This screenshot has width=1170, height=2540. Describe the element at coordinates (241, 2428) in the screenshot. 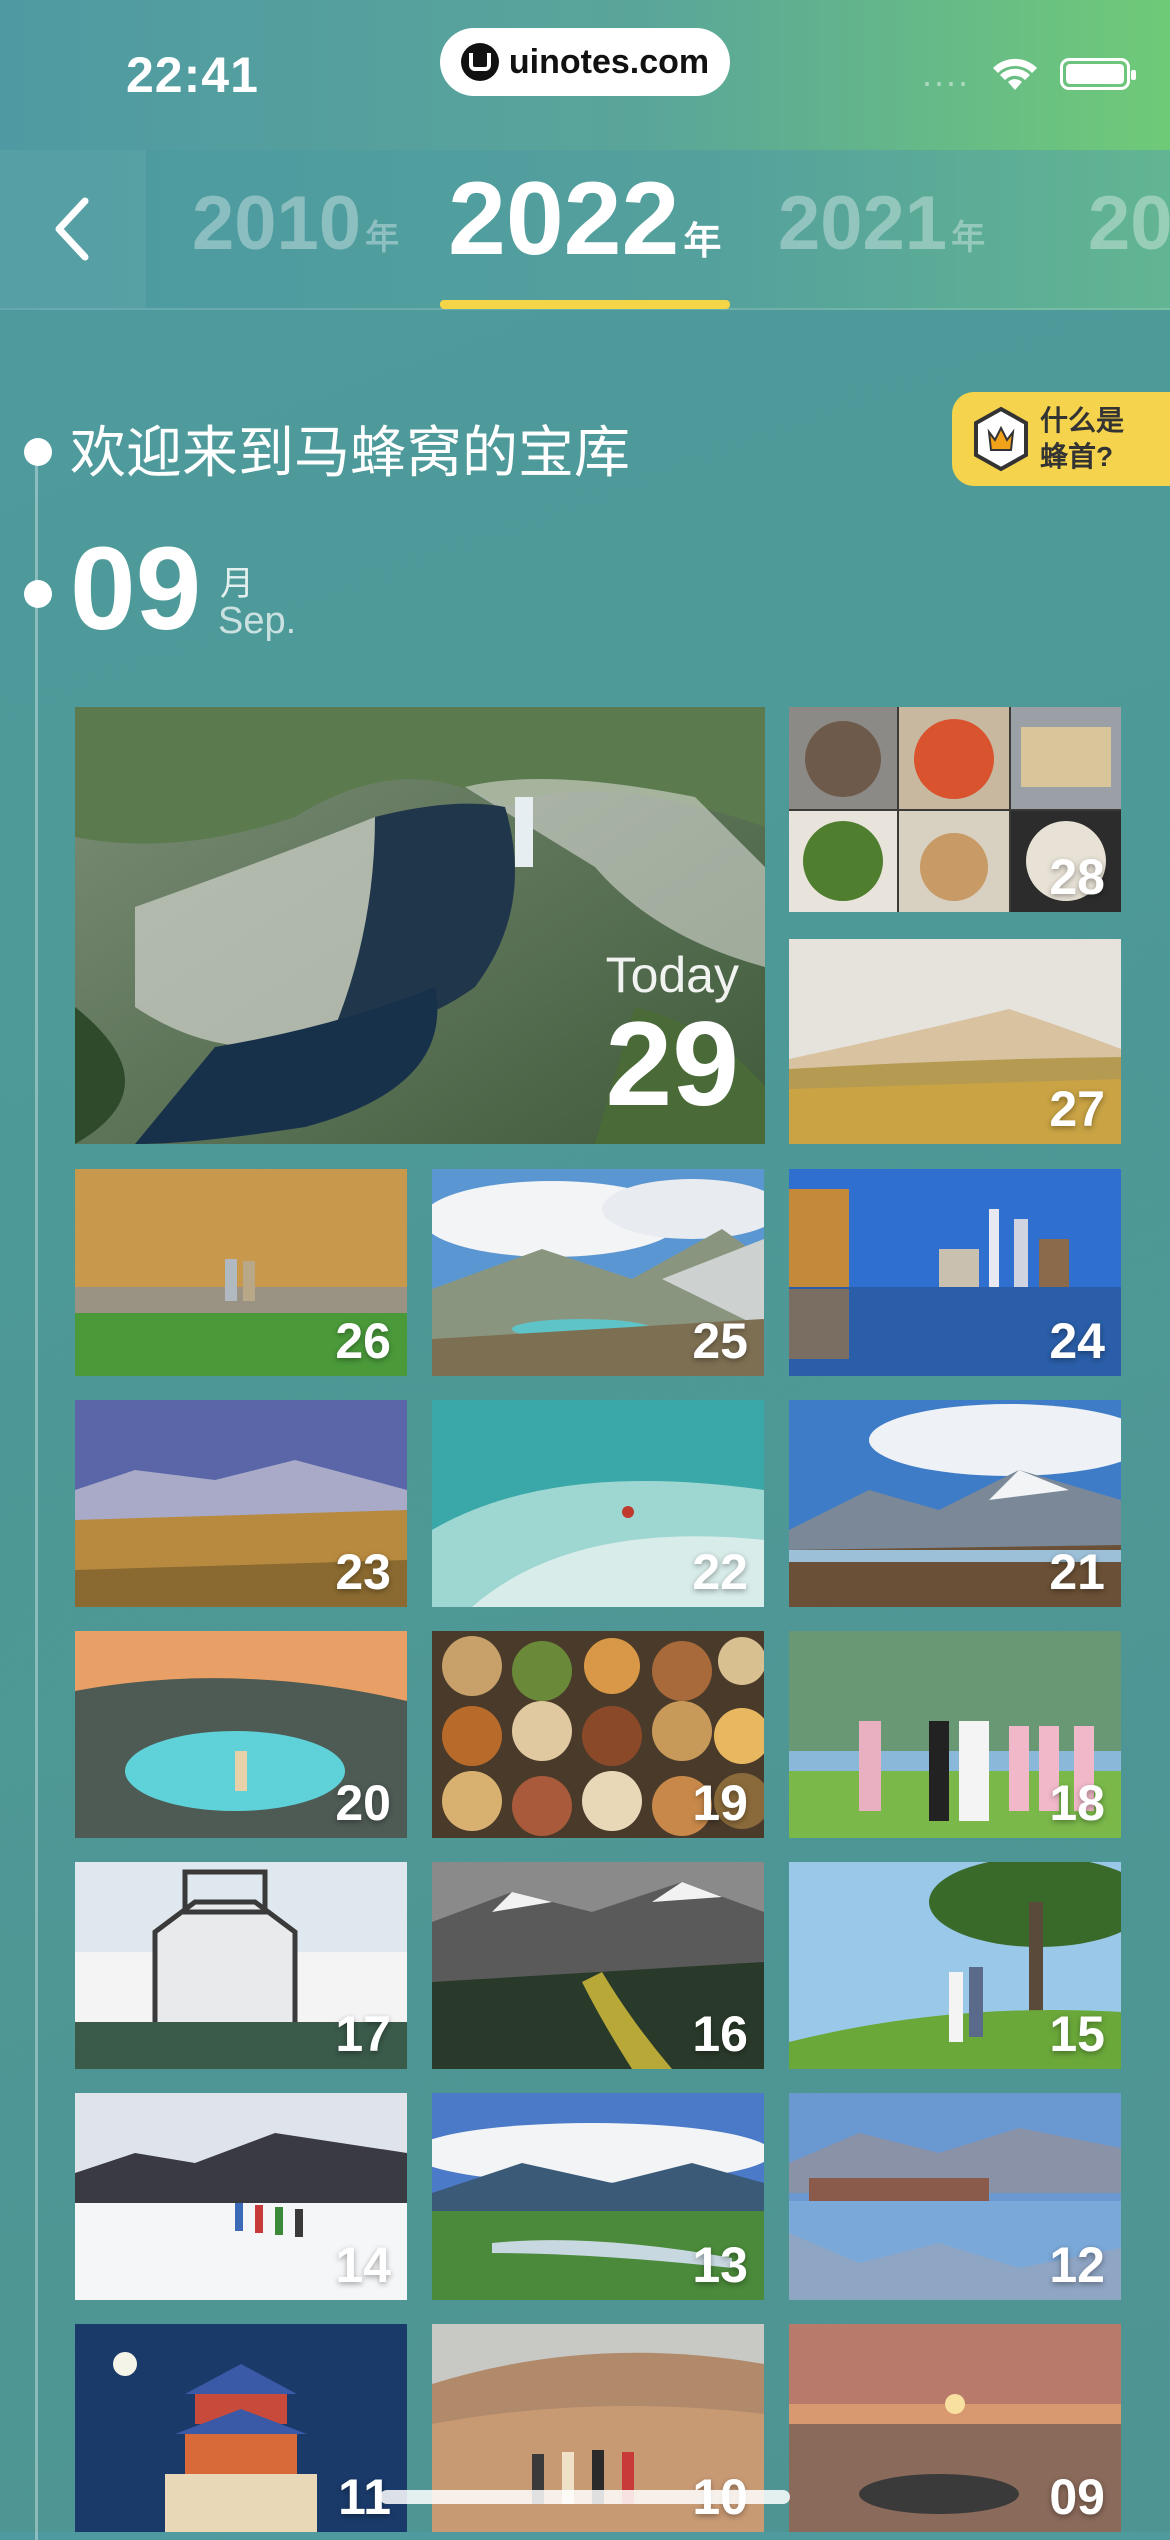

I see `photo-tile-11: 11` at that location.